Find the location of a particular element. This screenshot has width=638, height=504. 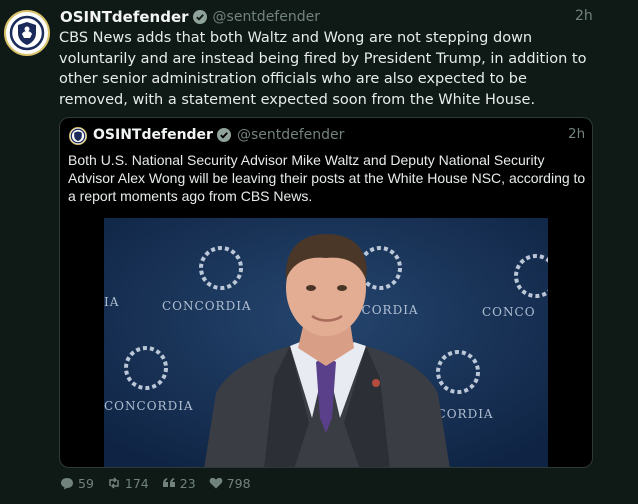

quoted-post-time: 2h is located at coordinates (576, 134).